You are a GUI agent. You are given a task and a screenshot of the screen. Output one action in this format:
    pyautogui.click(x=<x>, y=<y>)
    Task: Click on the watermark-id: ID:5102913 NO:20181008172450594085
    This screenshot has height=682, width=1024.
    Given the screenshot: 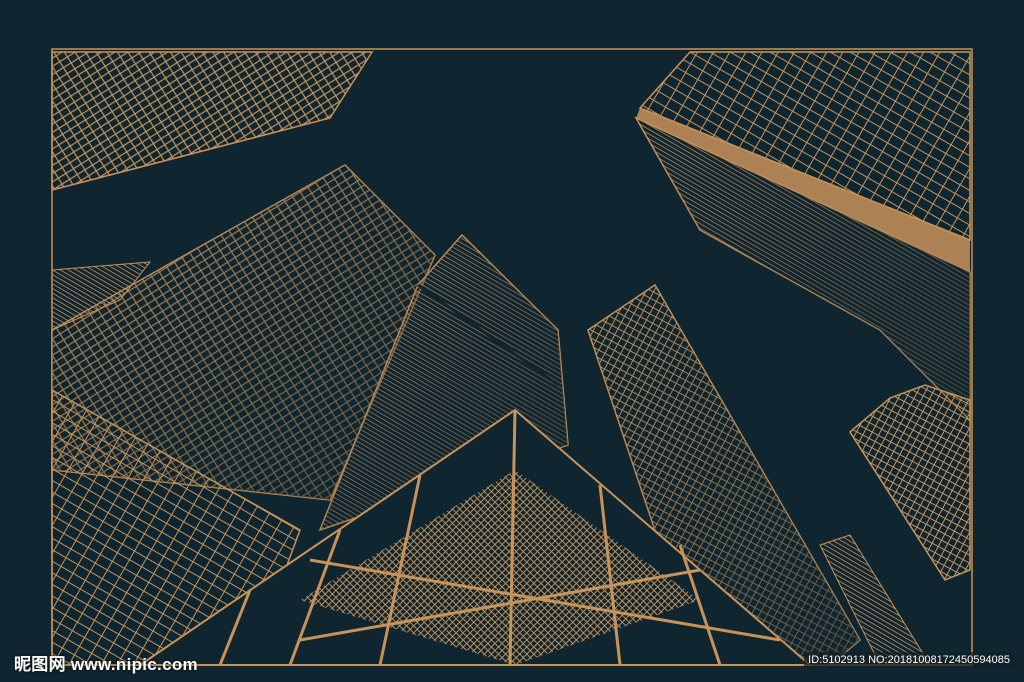 What is the action you would take?
    pyautogui.click(x=909, y=660)
    